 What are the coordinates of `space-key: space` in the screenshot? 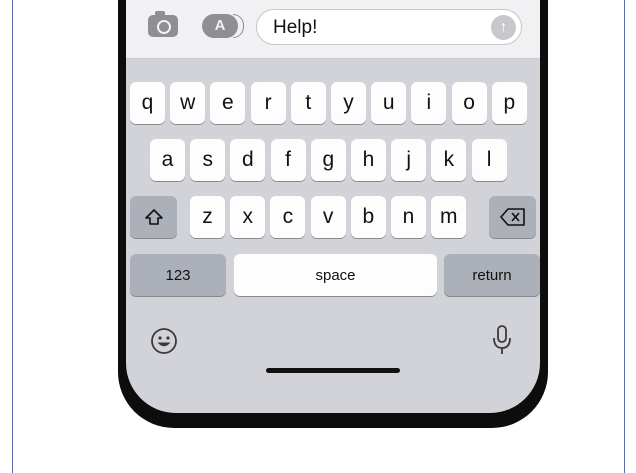 It's located at (335, 275).